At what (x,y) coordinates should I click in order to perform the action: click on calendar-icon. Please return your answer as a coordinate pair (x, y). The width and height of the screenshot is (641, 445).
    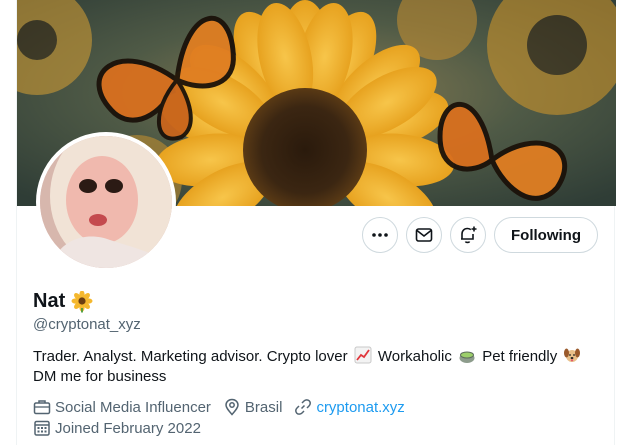
    Looking at the image, I should click on (42, 428).